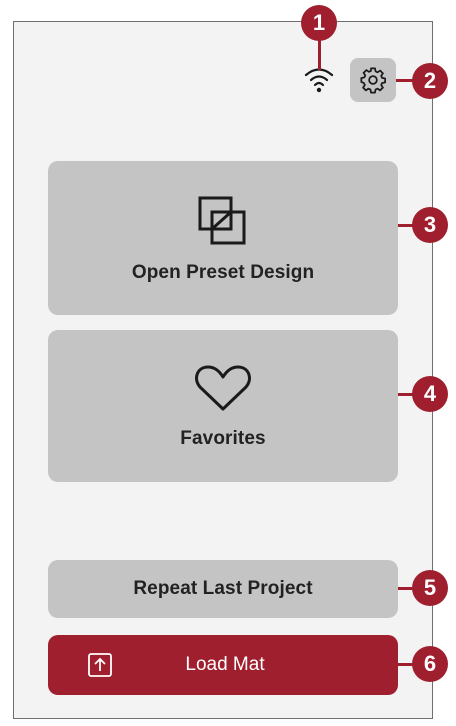 Image resolution: width=456 pixels, height=726 pixels. Describe the element at coordinates (223, 272) in the screenshot. I see `open-preset-design-label: Open Preset Design` at that location.